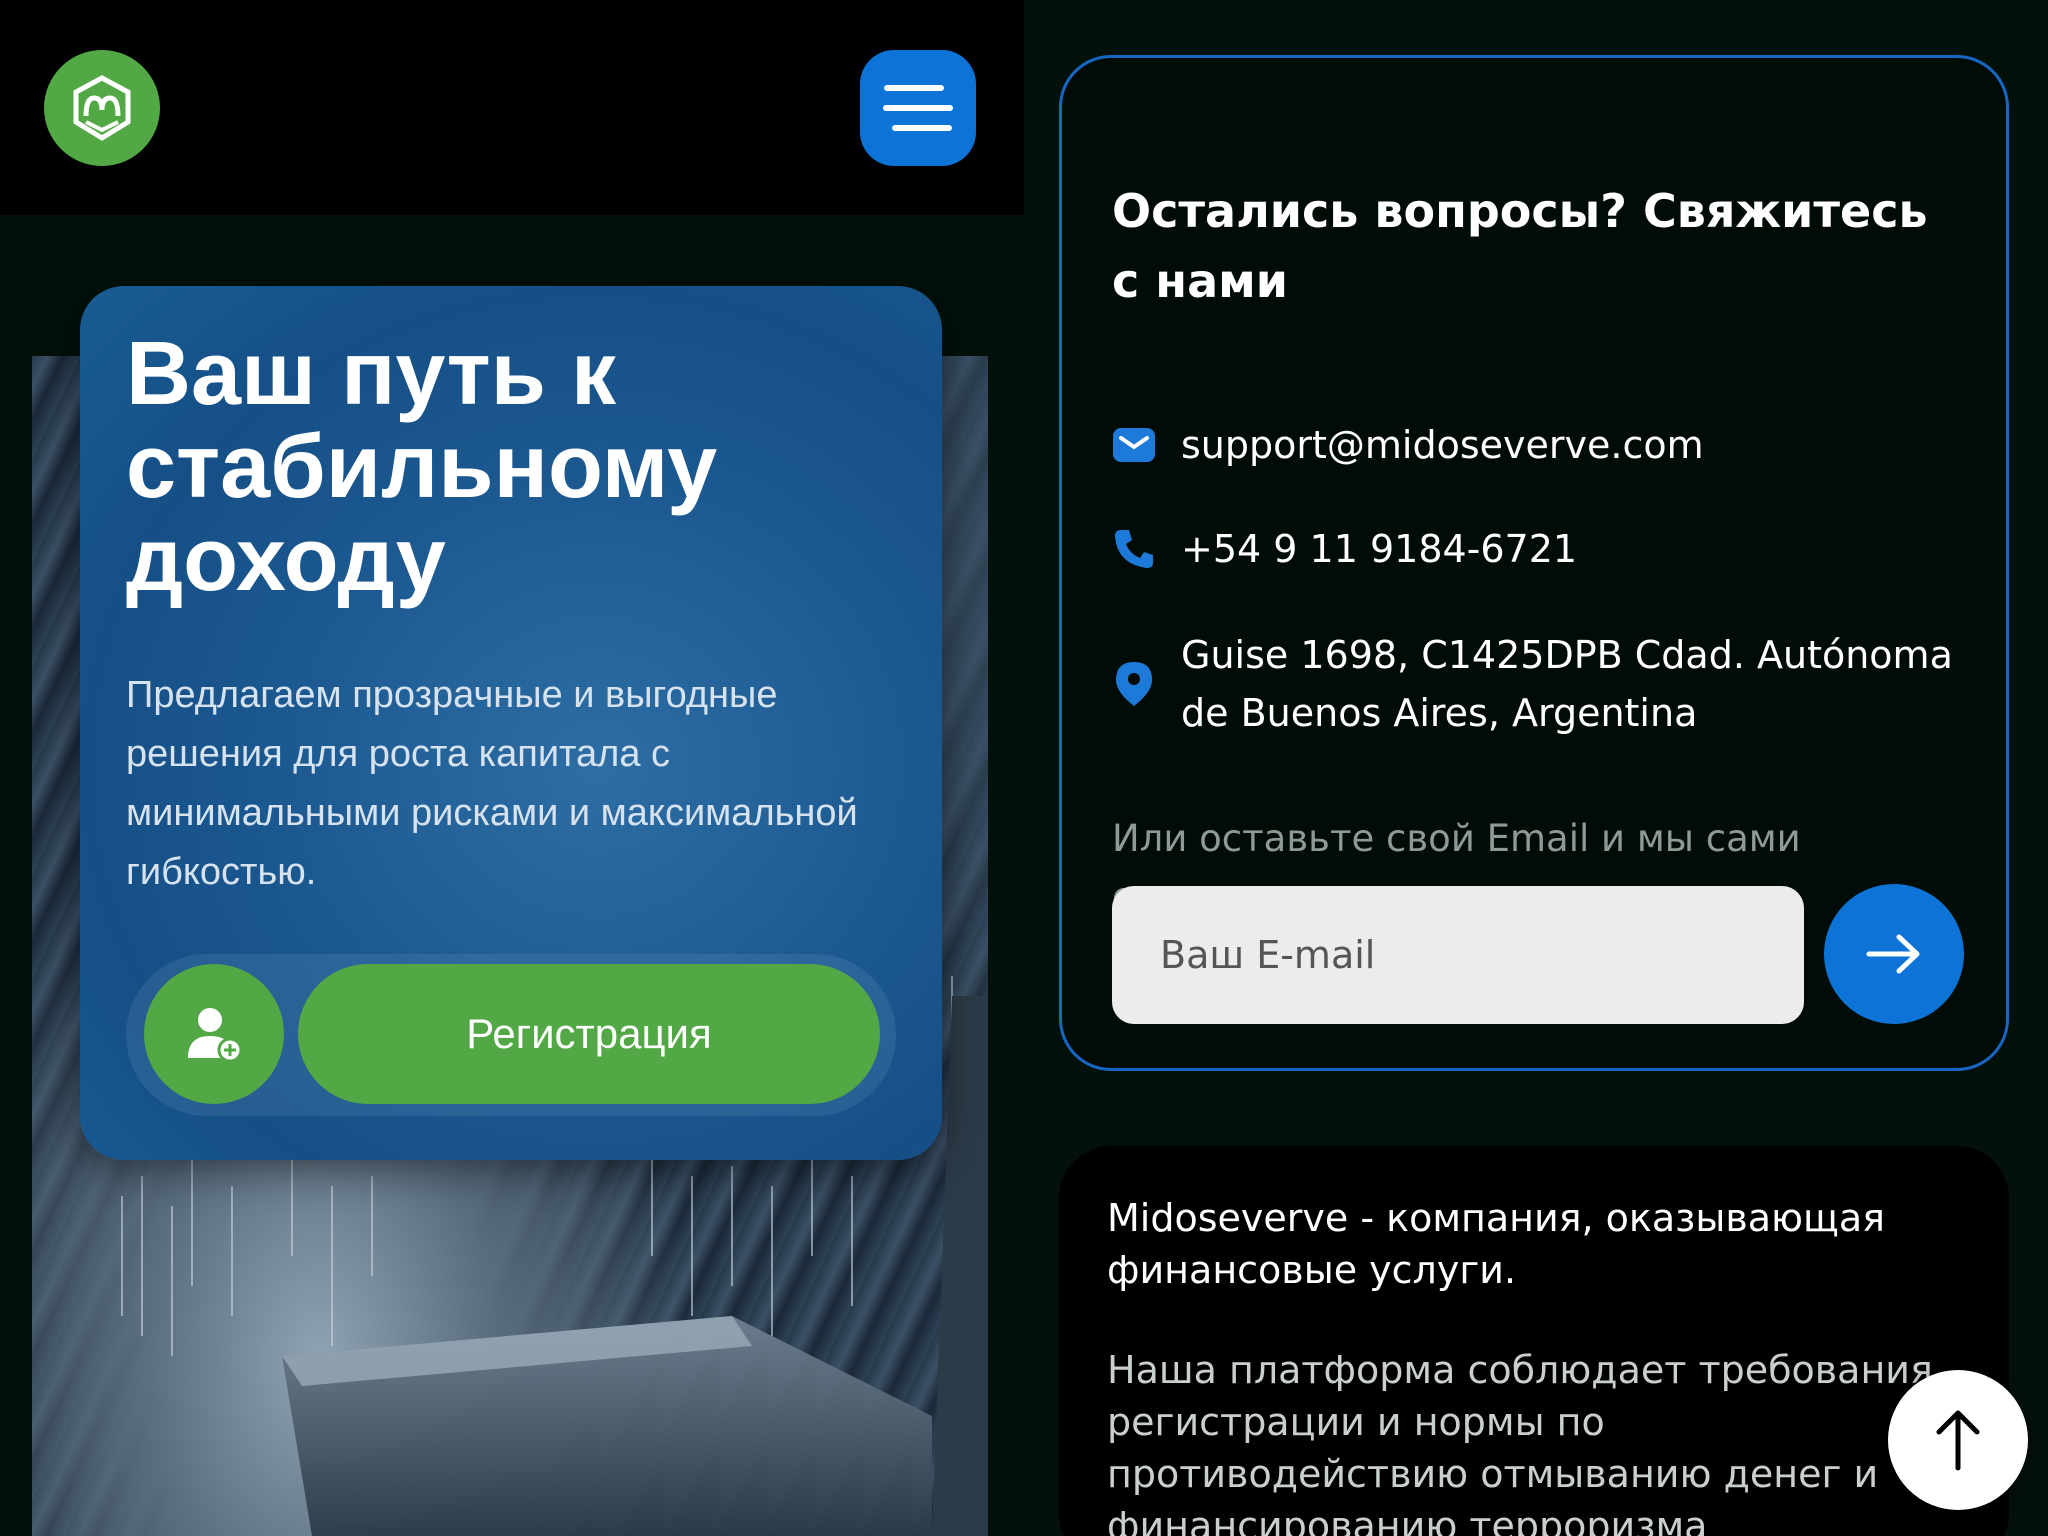 This screenshot has height=1536, width=2048. I want to click on top-navigation-bar, so click(512, 107).